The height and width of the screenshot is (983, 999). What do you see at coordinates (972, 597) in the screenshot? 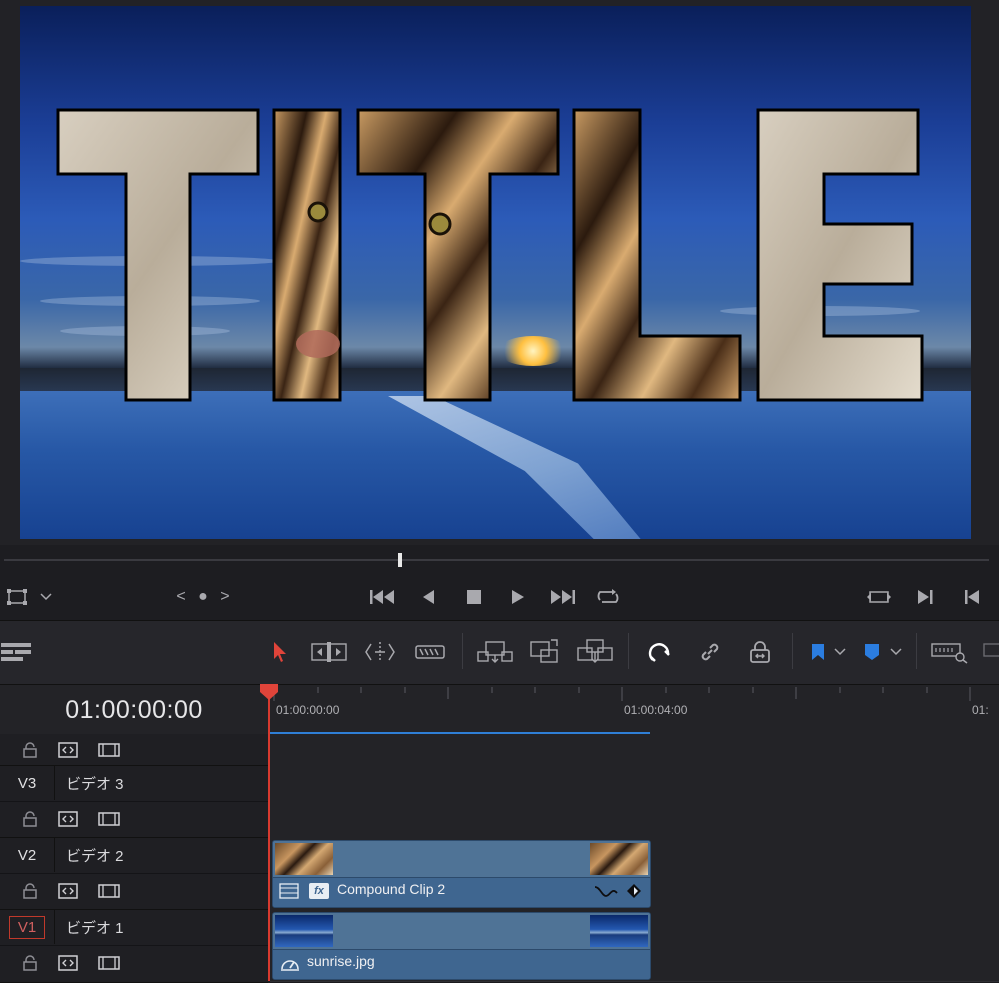
I see `prev-edit-icon` at bounding box center [972, 597].